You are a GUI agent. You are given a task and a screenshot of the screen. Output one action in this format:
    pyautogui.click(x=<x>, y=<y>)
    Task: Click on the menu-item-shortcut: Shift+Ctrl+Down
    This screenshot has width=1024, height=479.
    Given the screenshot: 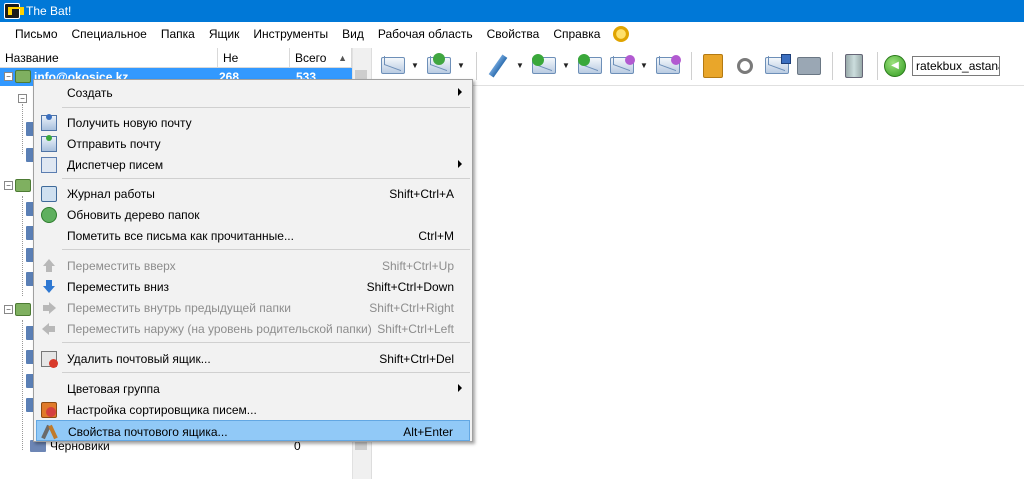 What is the action you would take?
    pyautogui.click(x=410, y=287)
    